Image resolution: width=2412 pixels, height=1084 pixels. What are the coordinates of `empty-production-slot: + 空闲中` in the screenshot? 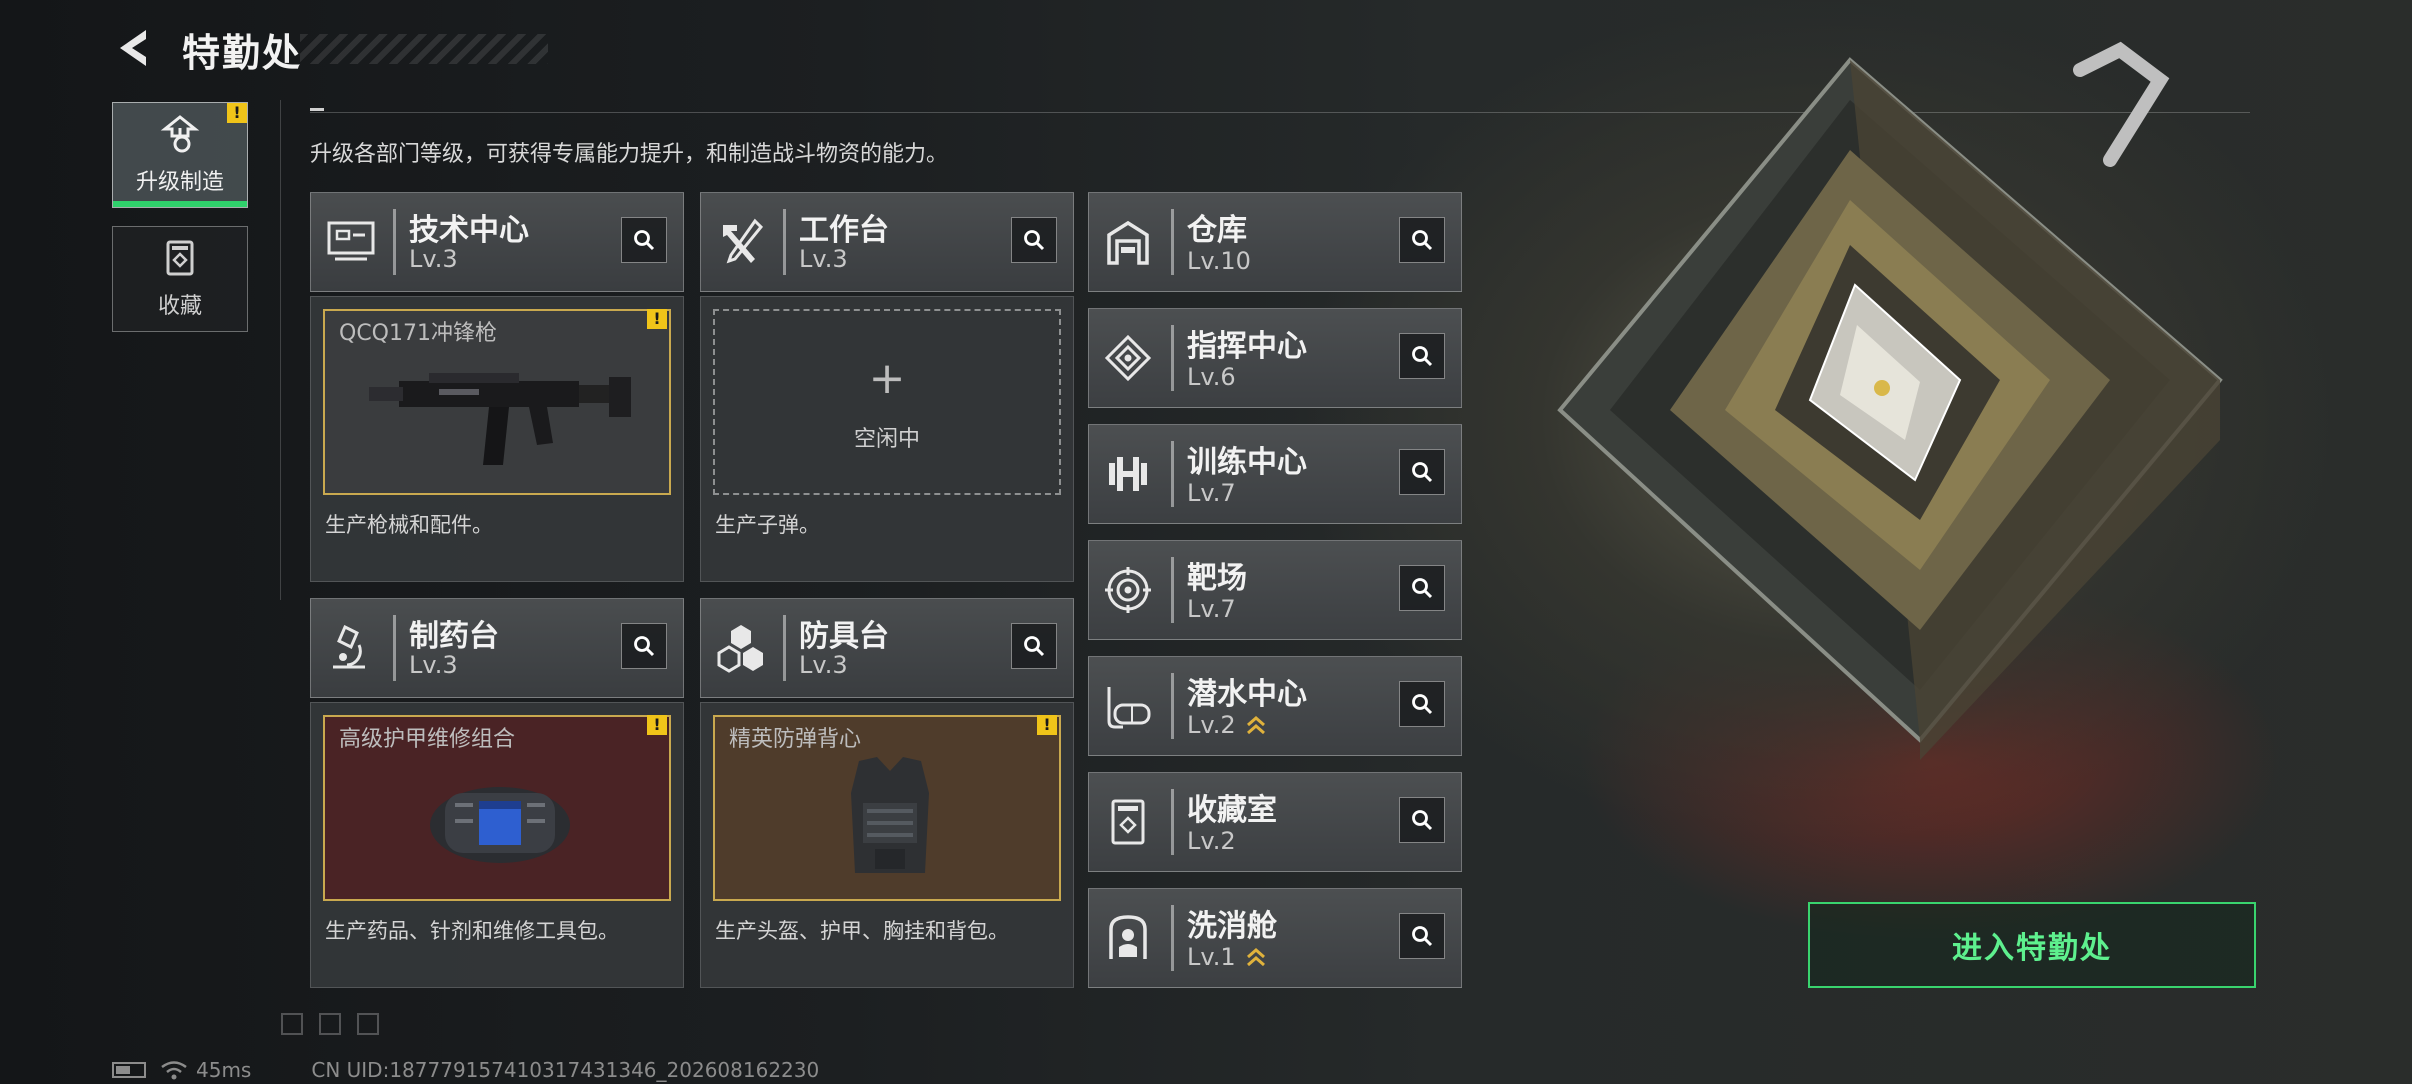 It's located at (887, 402).